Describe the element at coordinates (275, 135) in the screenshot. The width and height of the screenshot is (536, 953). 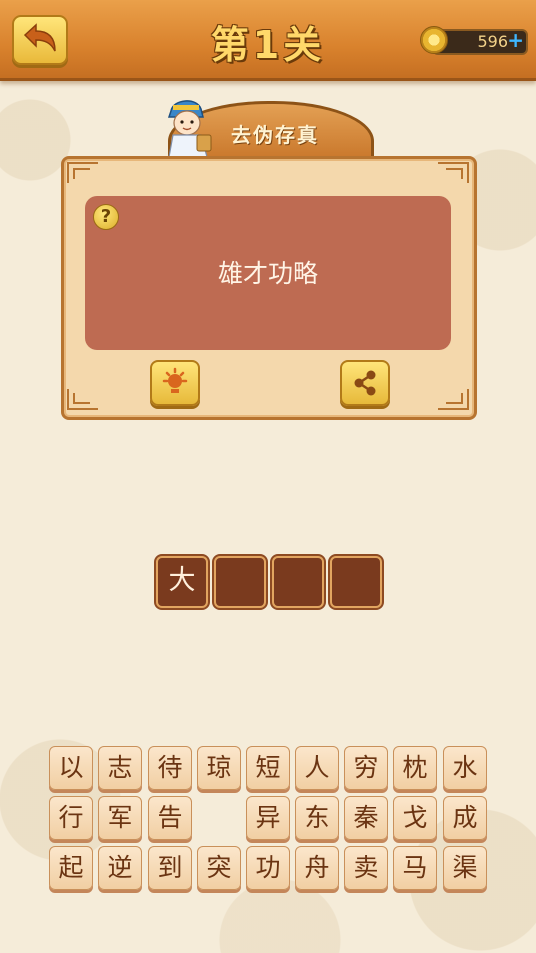
I see `category-label: 去伪存真` at that location.